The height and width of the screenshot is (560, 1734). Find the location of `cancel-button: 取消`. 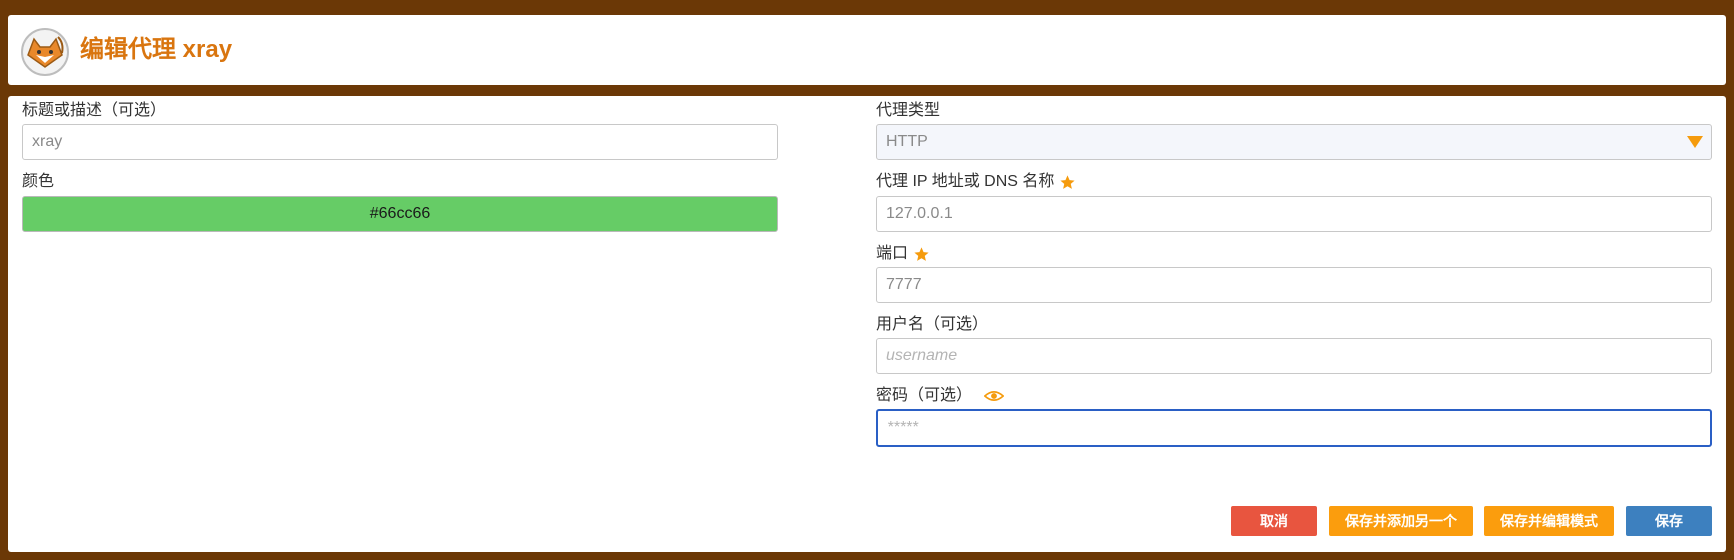

cancel-button: 取消 is located at coordinates (1274, 521).